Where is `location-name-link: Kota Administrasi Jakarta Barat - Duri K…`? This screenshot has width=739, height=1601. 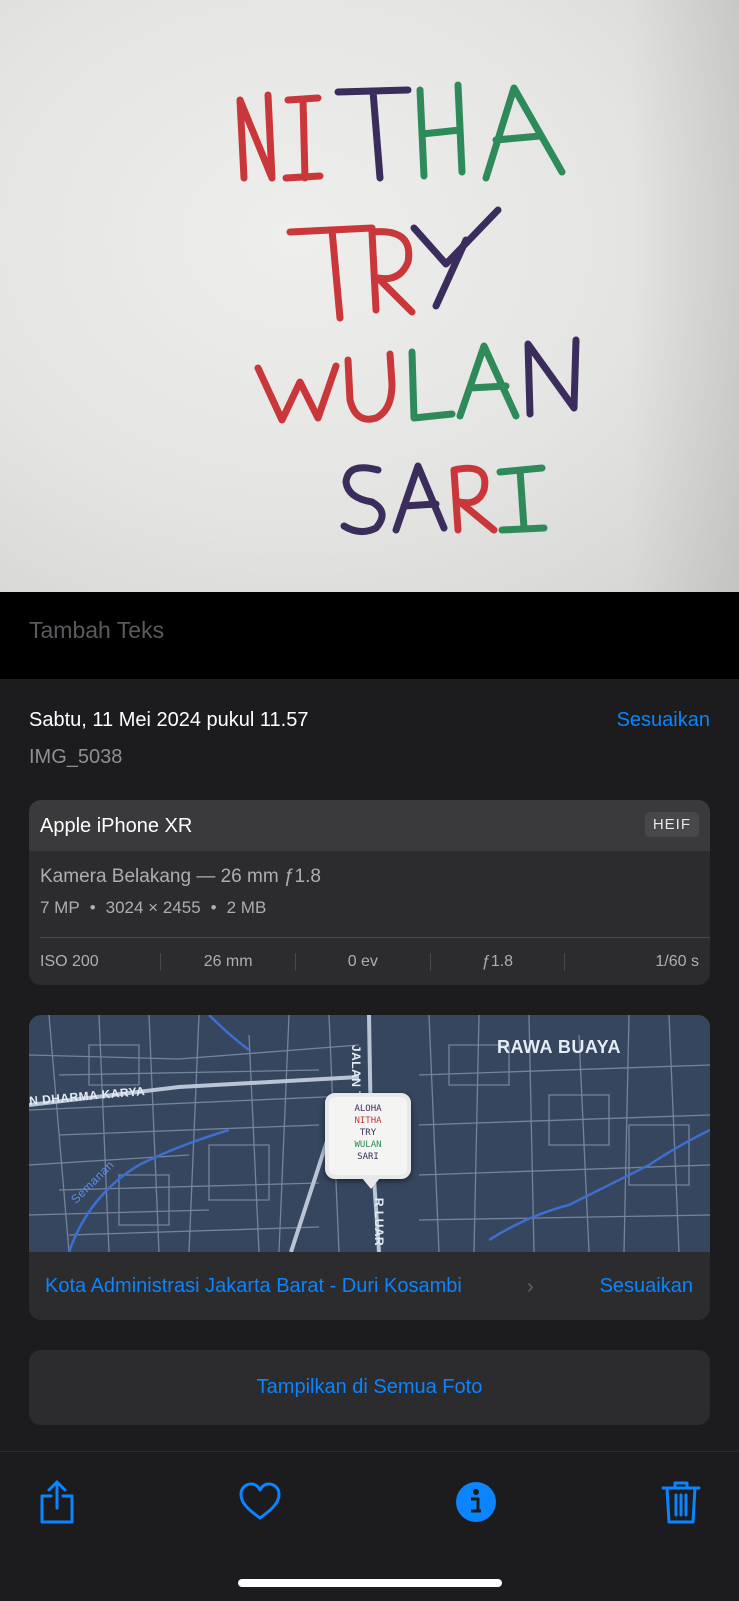 location-name-link: Kota Administrasi Jakarta Barat - Duri K… is located at coordinates (253, 1286).